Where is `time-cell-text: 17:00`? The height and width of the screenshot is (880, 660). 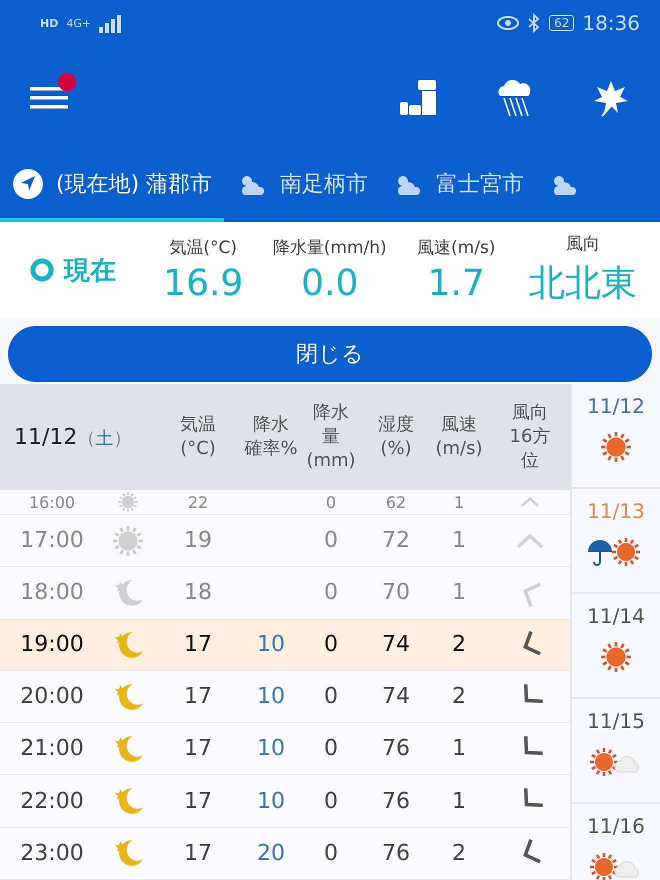
time-cell-text: 17:00 is located at coordinates (52, 541).